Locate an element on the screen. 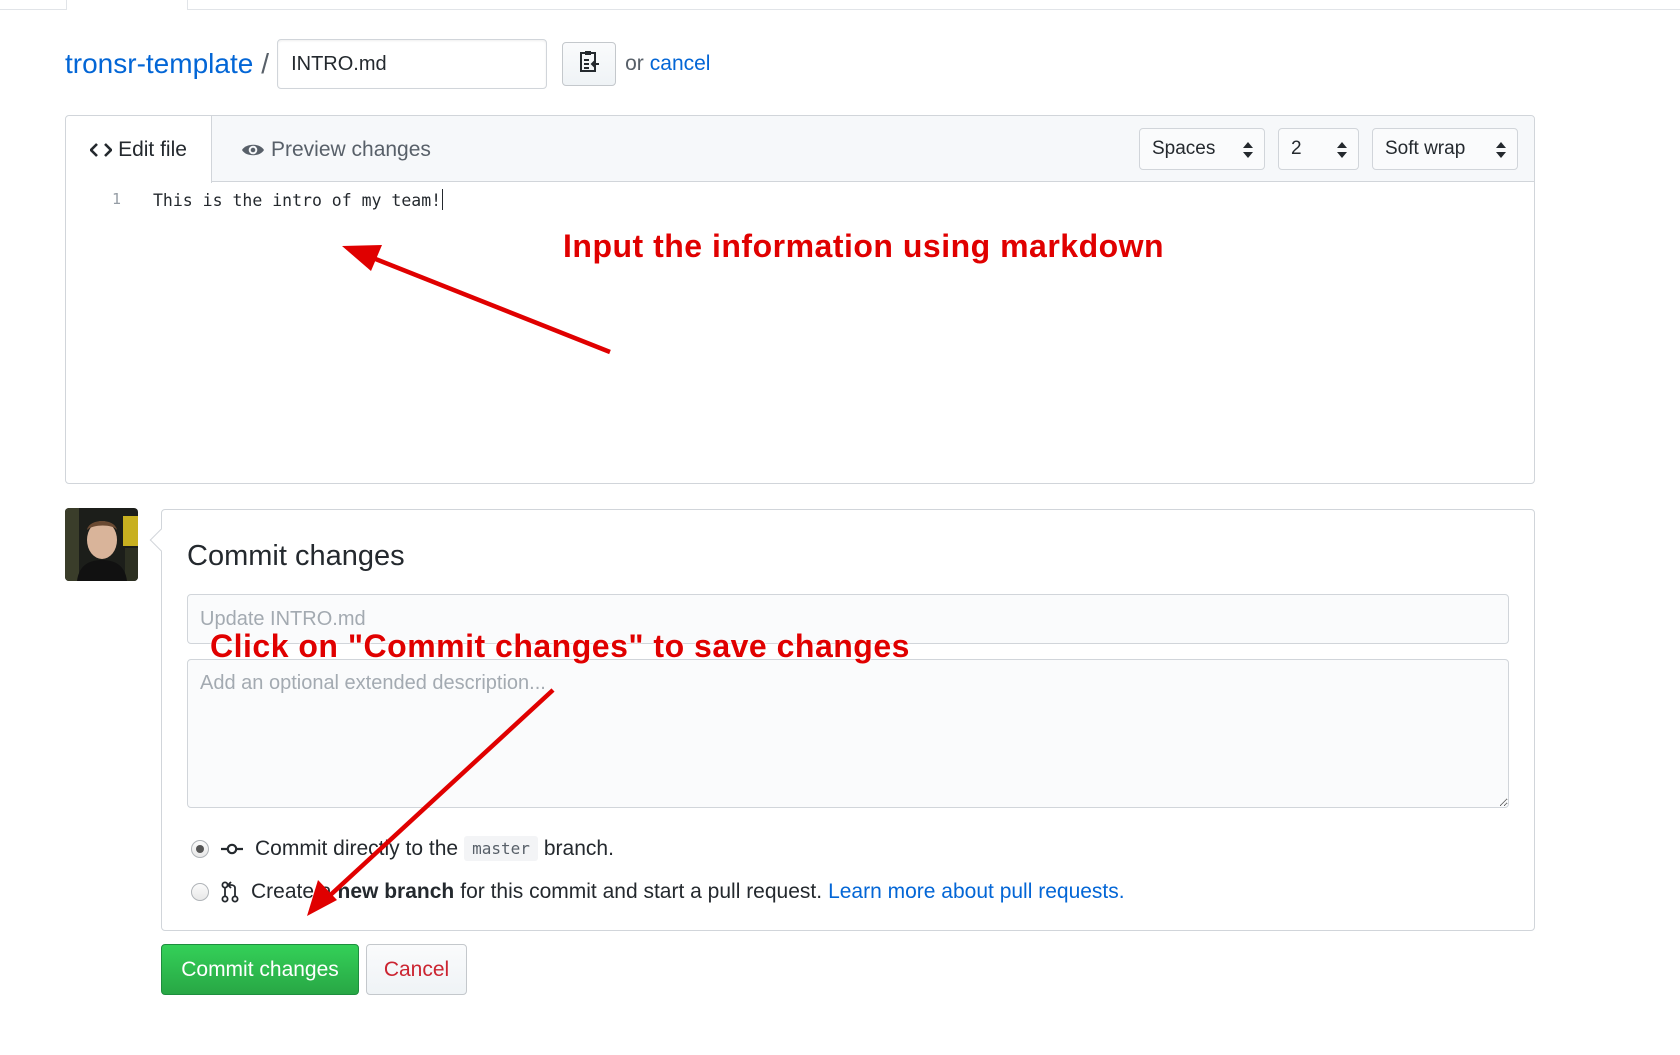 The width and height of the screenshot is (1680, 1055). new-branch-radio is located at coordinates (200, 892).